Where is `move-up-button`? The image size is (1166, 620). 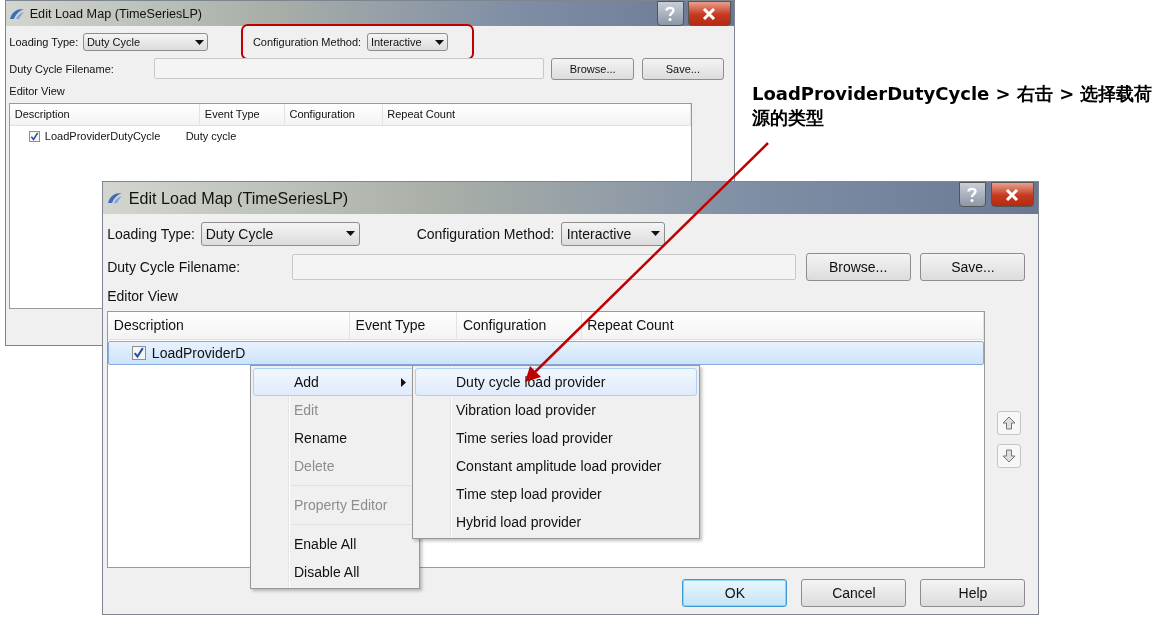 move-up-button is located at coordinates (1009, 422).